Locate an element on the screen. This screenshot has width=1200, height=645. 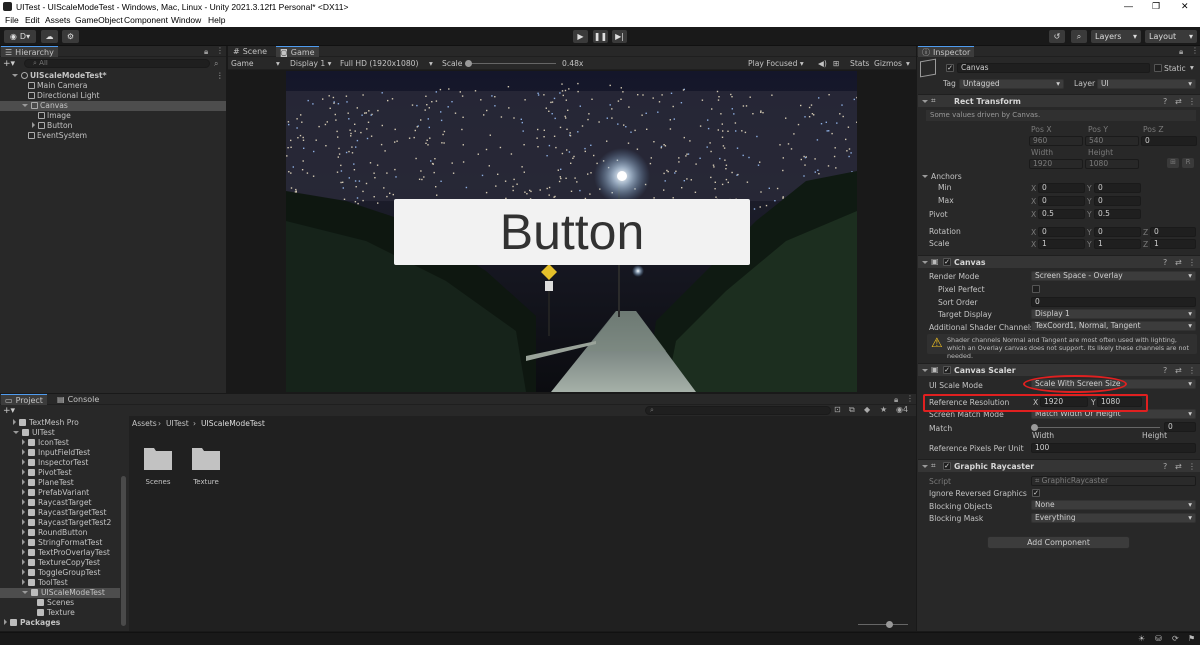
project-tree-item: Scenes is located at coordinates (60, 603).